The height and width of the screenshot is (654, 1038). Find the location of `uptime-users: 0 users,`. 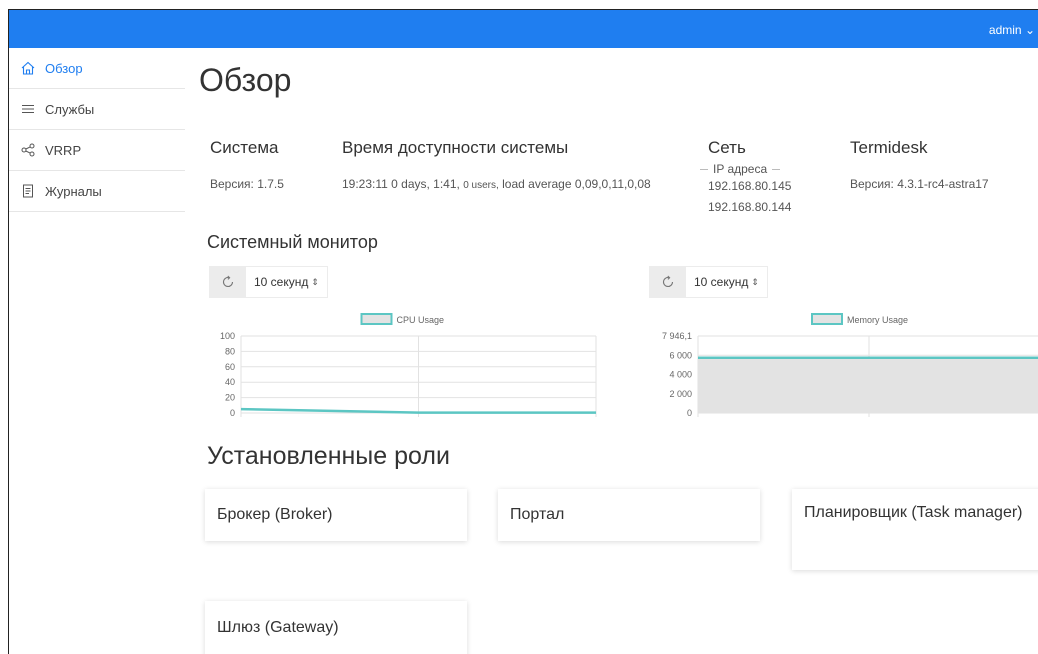

uptime-users: 0 users, is located at coordinates (481, 185).